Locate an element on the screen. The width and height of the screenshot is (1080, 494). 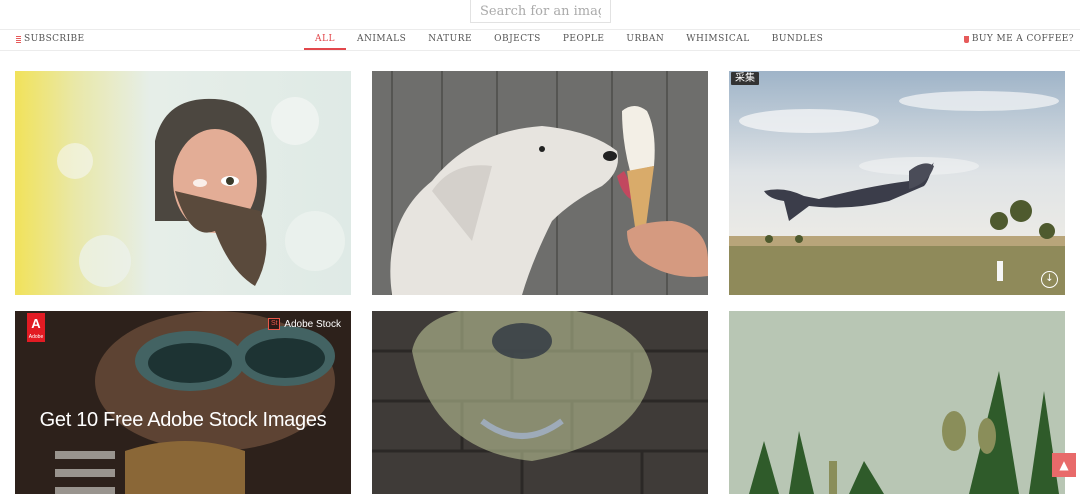
subscribe-link: SUBSCRIBE is located at coordinates (50, 39).